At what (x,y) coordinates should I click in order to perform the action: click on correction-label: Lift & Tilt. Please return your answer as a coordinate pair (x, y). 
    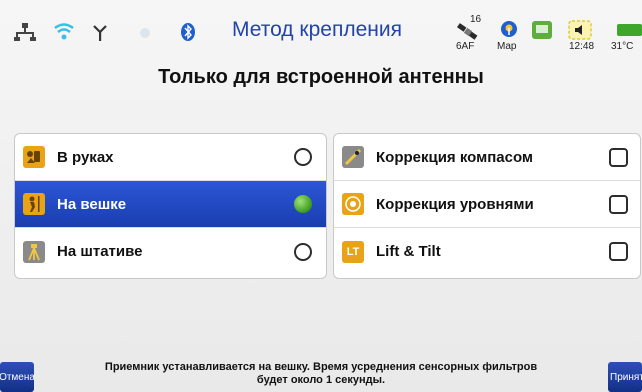
    Looking at the image, I should click on (408, 251).